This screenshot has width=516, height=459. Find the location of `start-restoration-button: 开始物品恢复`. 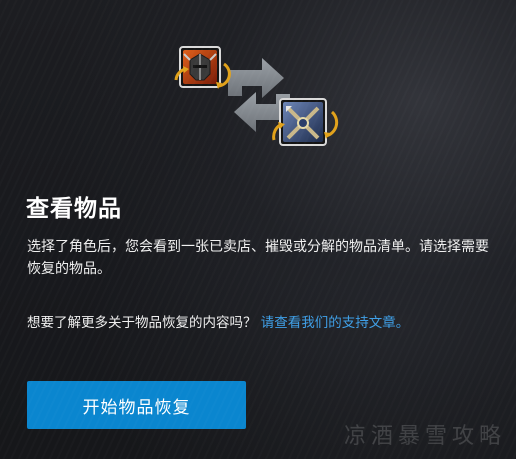

start-restoration-button: 开始物品恢复 is located at coordinates (136, 405).